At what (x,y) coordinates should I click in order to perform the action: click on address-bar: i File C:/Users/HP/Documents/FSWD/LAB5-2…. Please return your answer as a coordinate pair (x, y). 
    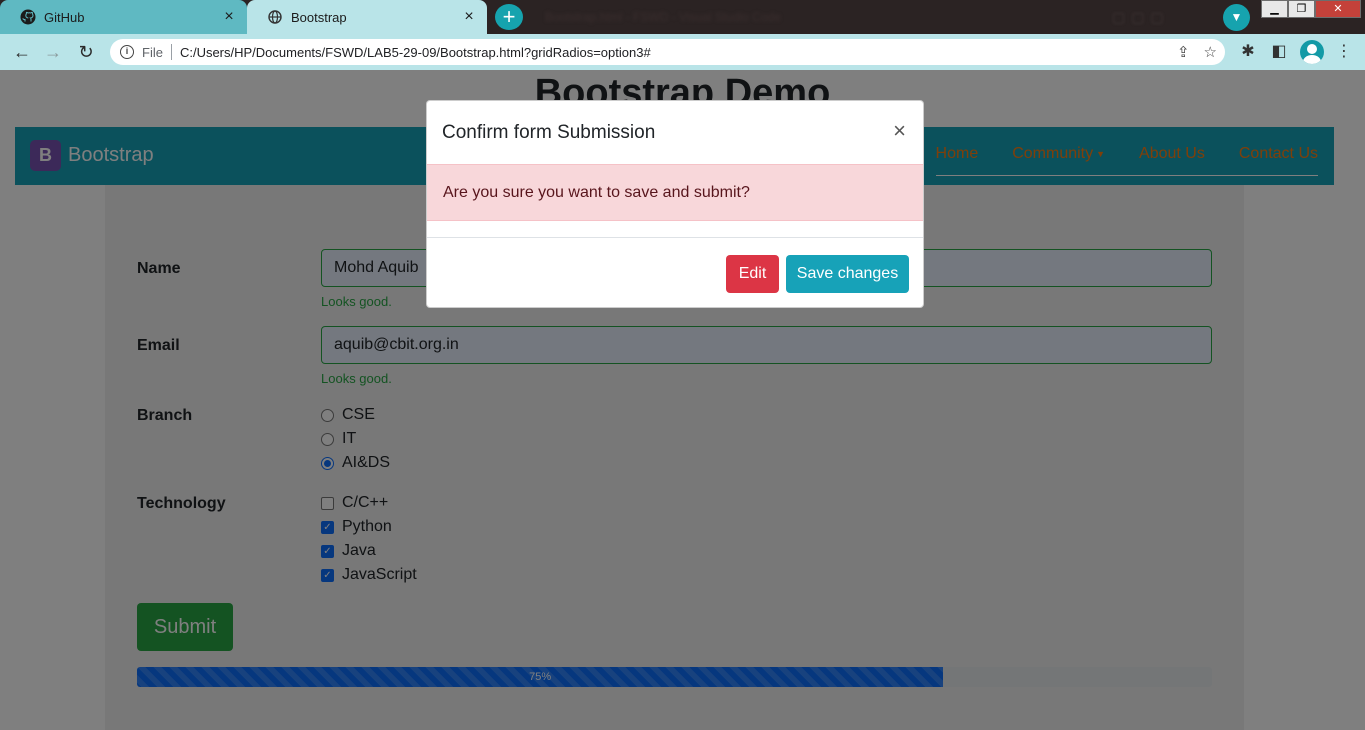
    Looking at the image, I should click on (667, 52).